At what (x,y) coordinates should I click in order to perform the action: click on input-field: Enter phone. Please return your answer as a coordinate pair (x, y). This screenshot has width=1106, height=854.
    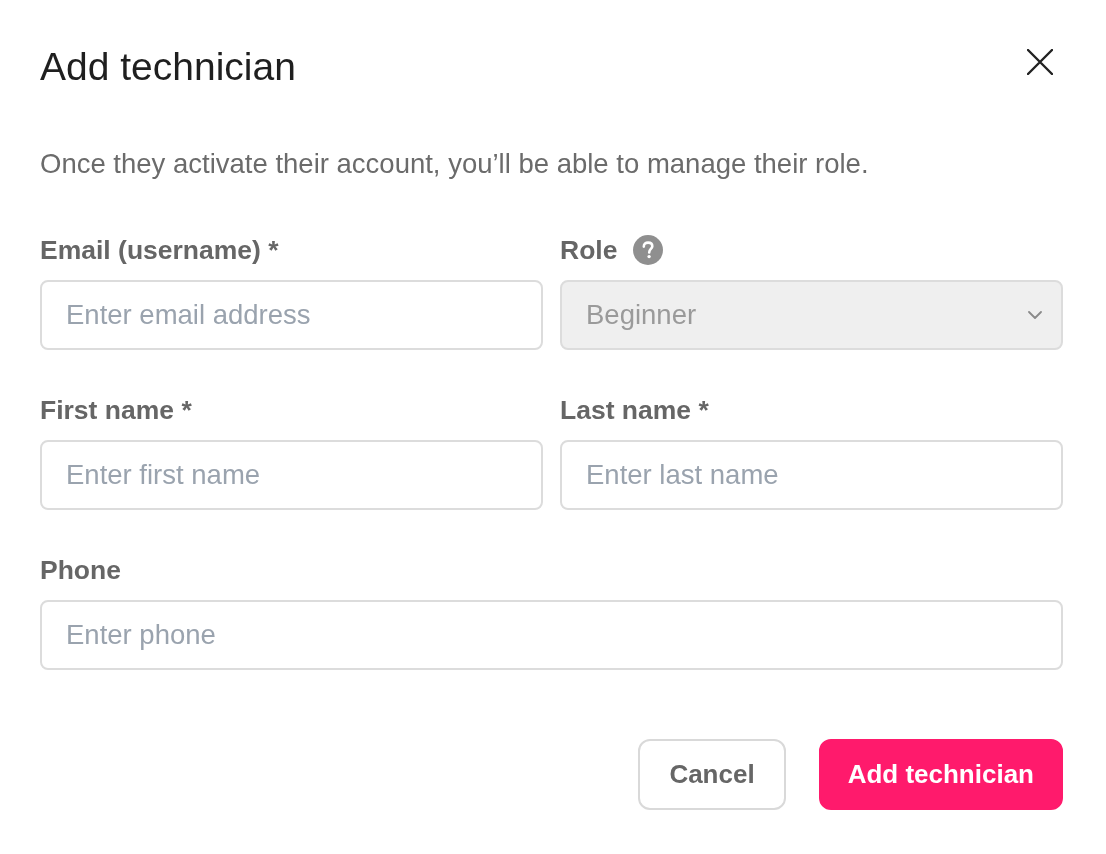
    Looking at the image, I should click on (551, 635).